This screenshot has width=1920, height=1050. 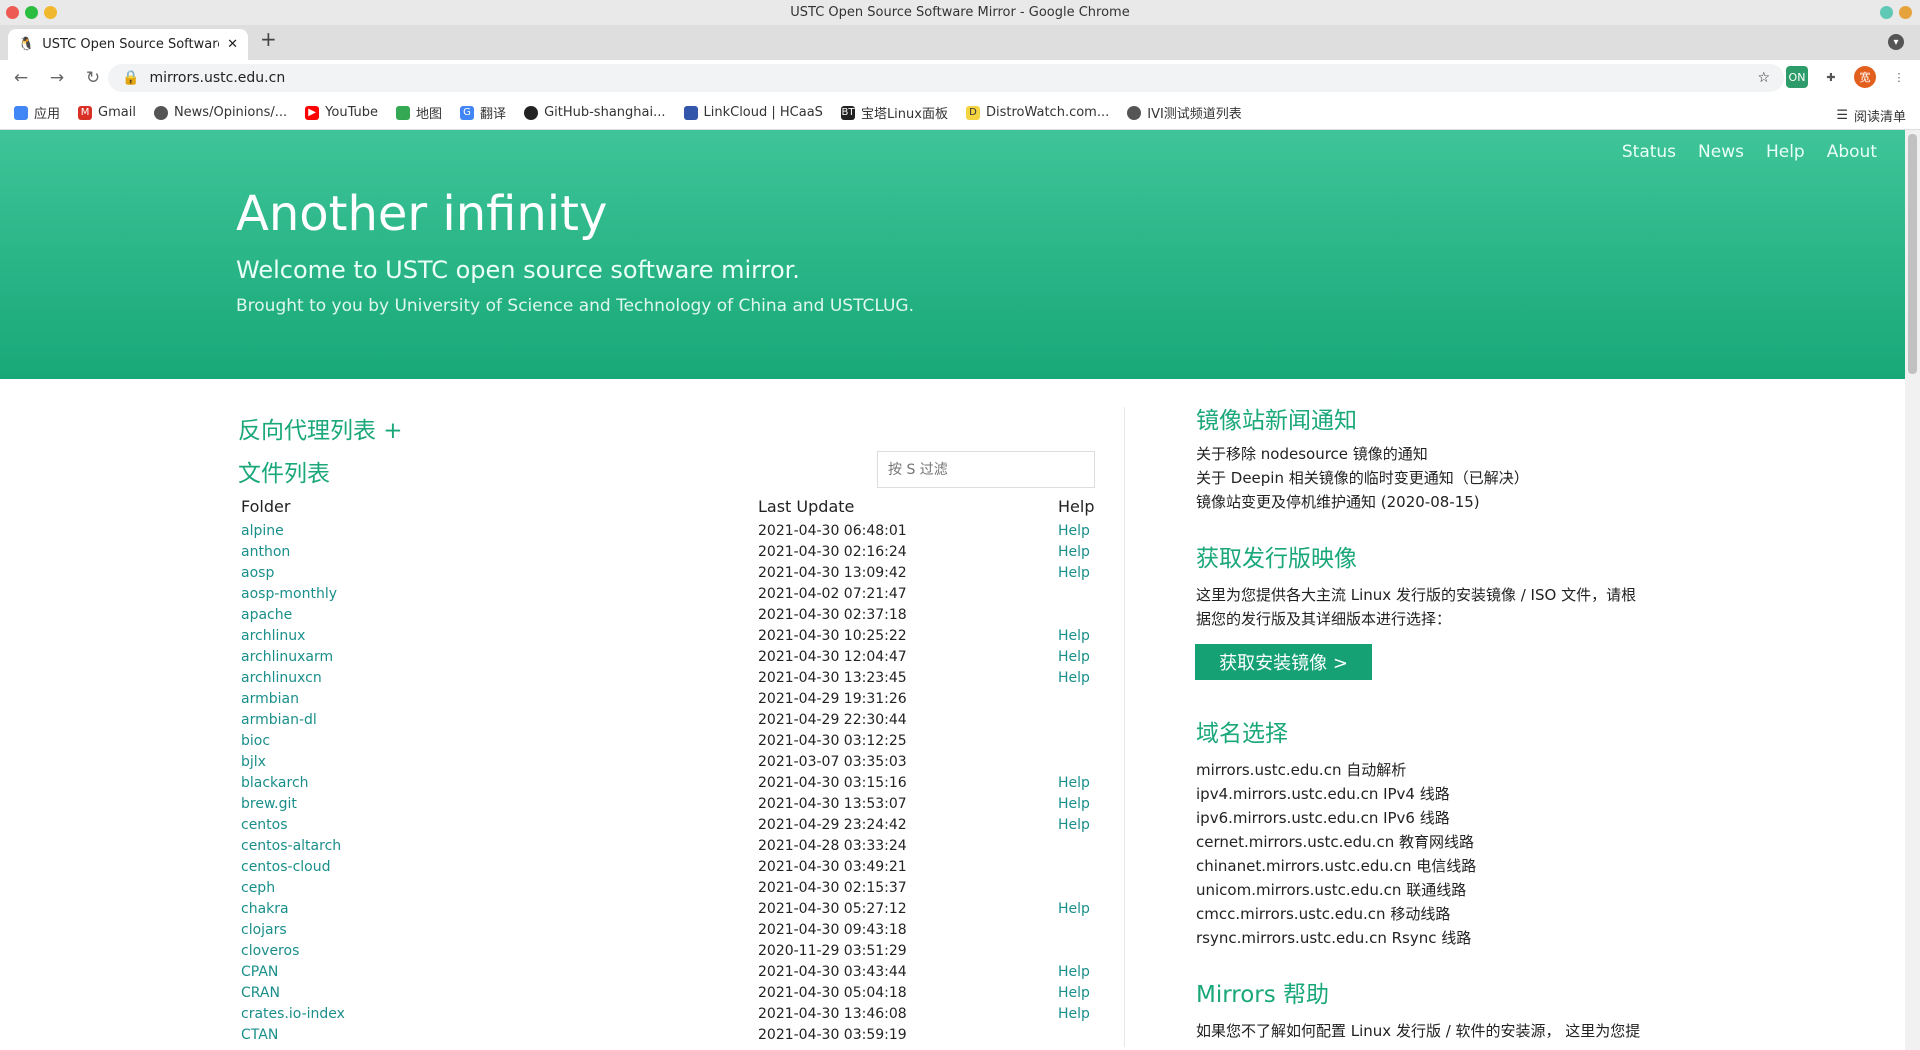 What do you see at coordinates (93, 78) in the screenshot?
I see `reload-icon: ↻` at bounding box center [93, 78].